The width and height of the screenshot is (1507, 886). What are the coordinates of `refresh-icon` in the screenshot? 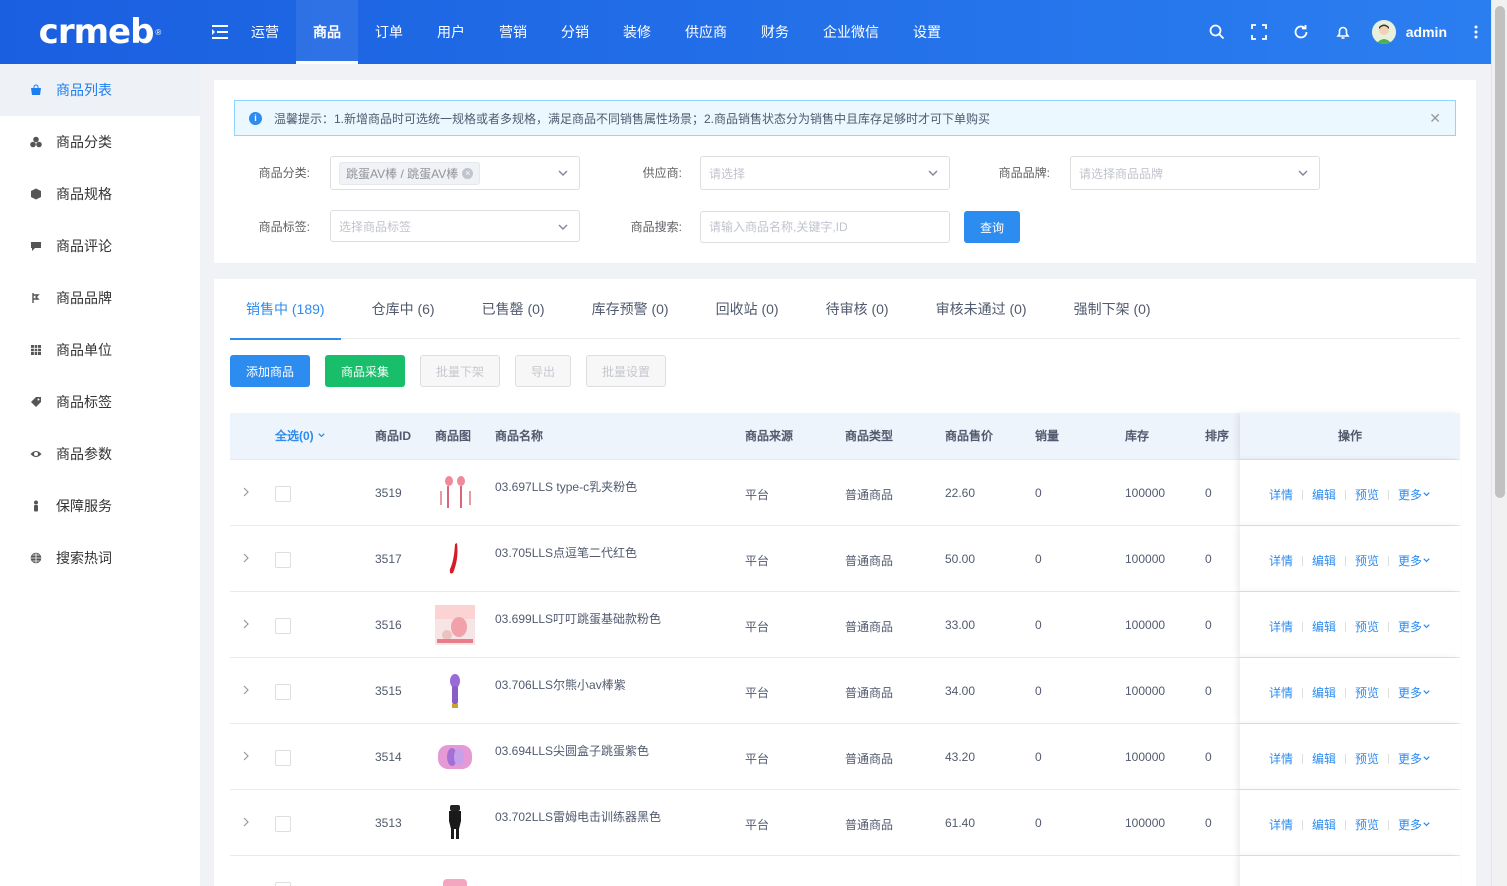 It's located at (1301, 32).